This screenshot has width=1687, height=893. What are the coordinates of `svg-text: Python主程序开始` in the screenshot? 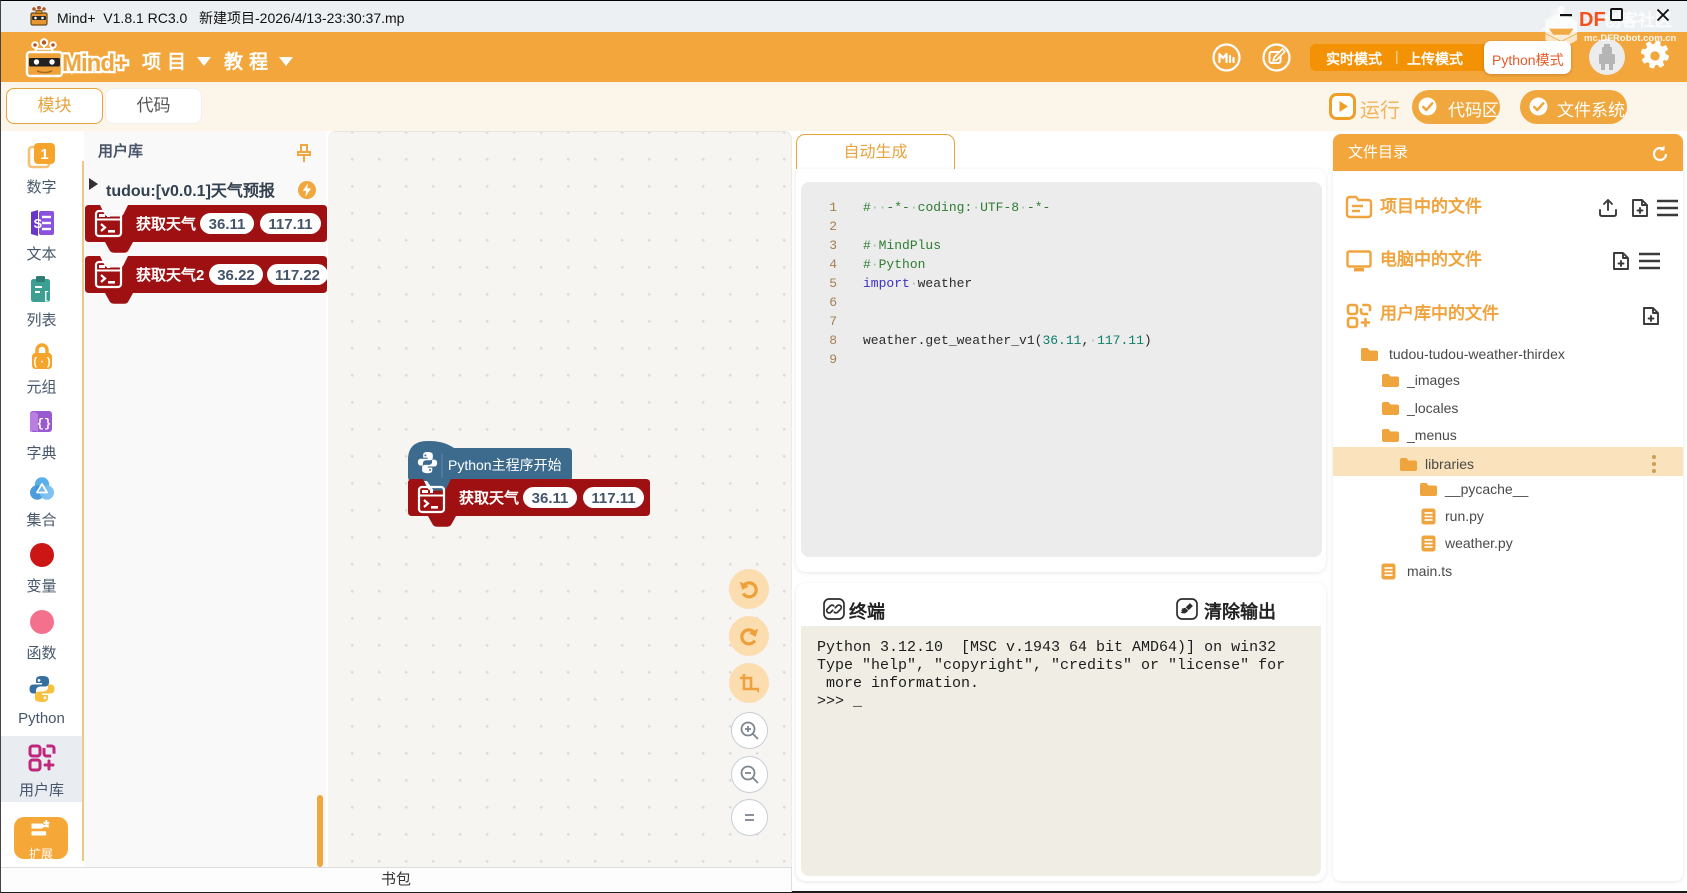 It's located at (505, 465).